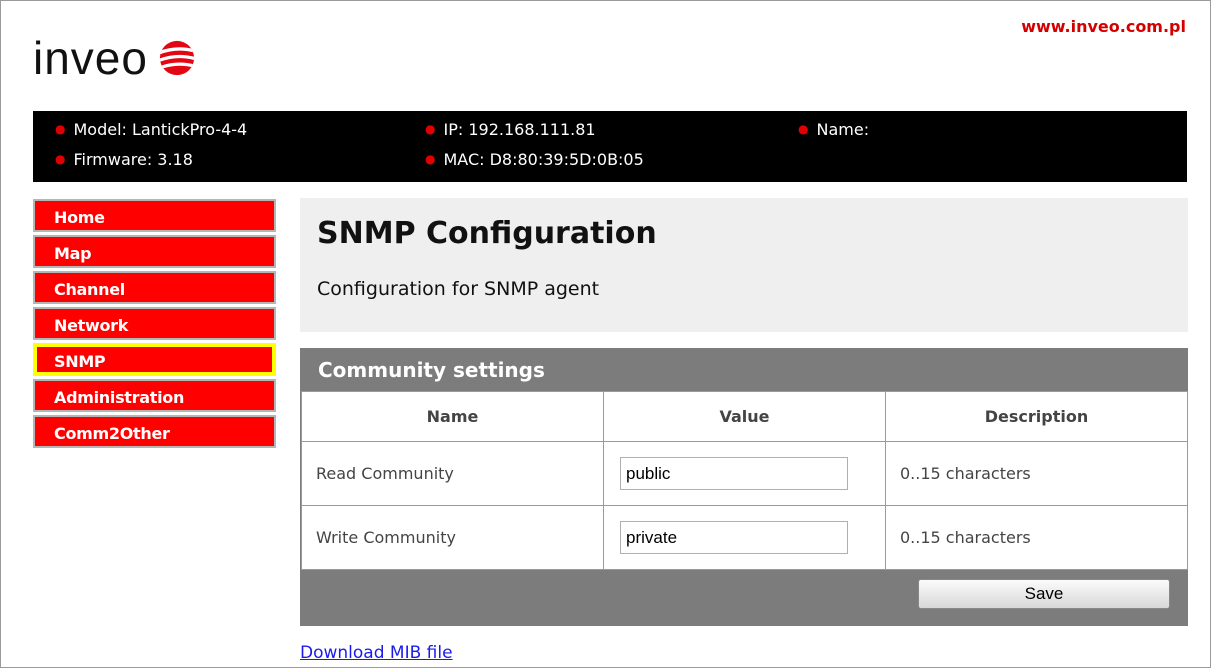  I want to click on write-community-input, so click(734, 537).